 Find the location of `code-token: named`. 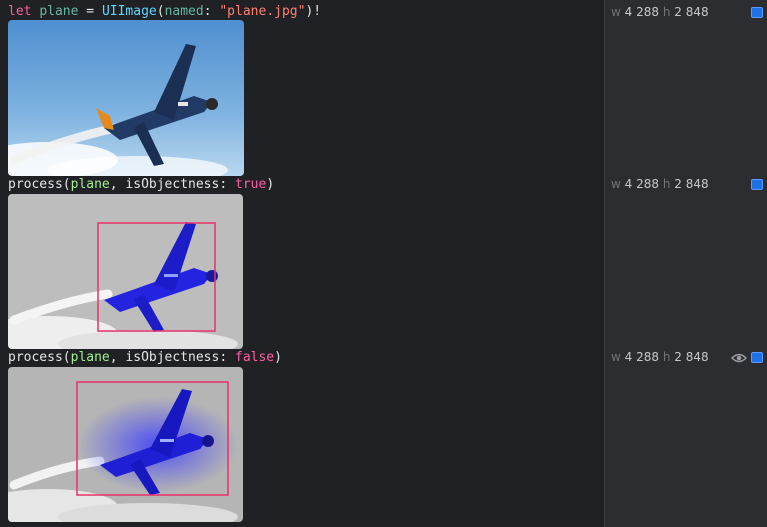

code-token: named is located at coordinates (184, 11).